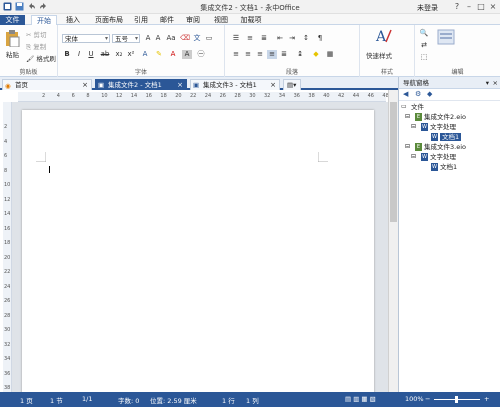 The image size is (500, 407). What do you see at coordinates (433, 157) in the screenshot?
I see `tree-node-wp3: ⊟ W 文字处理` at bounding box center [433, 157].